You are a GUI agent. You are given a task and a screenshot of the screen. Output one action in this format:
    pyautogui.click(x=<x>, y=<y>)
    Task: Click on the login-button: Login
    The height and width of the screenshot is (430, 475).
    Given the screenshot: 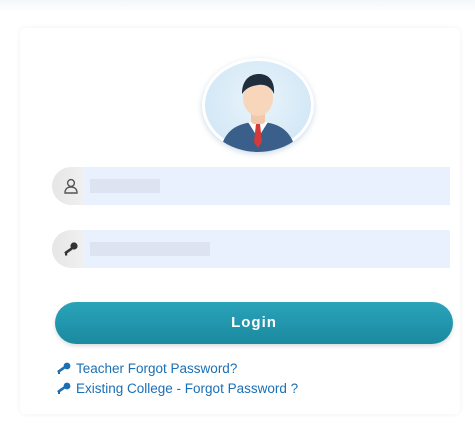 What is the action you would take?
    pyautogui.click(x=254, y=323)
    